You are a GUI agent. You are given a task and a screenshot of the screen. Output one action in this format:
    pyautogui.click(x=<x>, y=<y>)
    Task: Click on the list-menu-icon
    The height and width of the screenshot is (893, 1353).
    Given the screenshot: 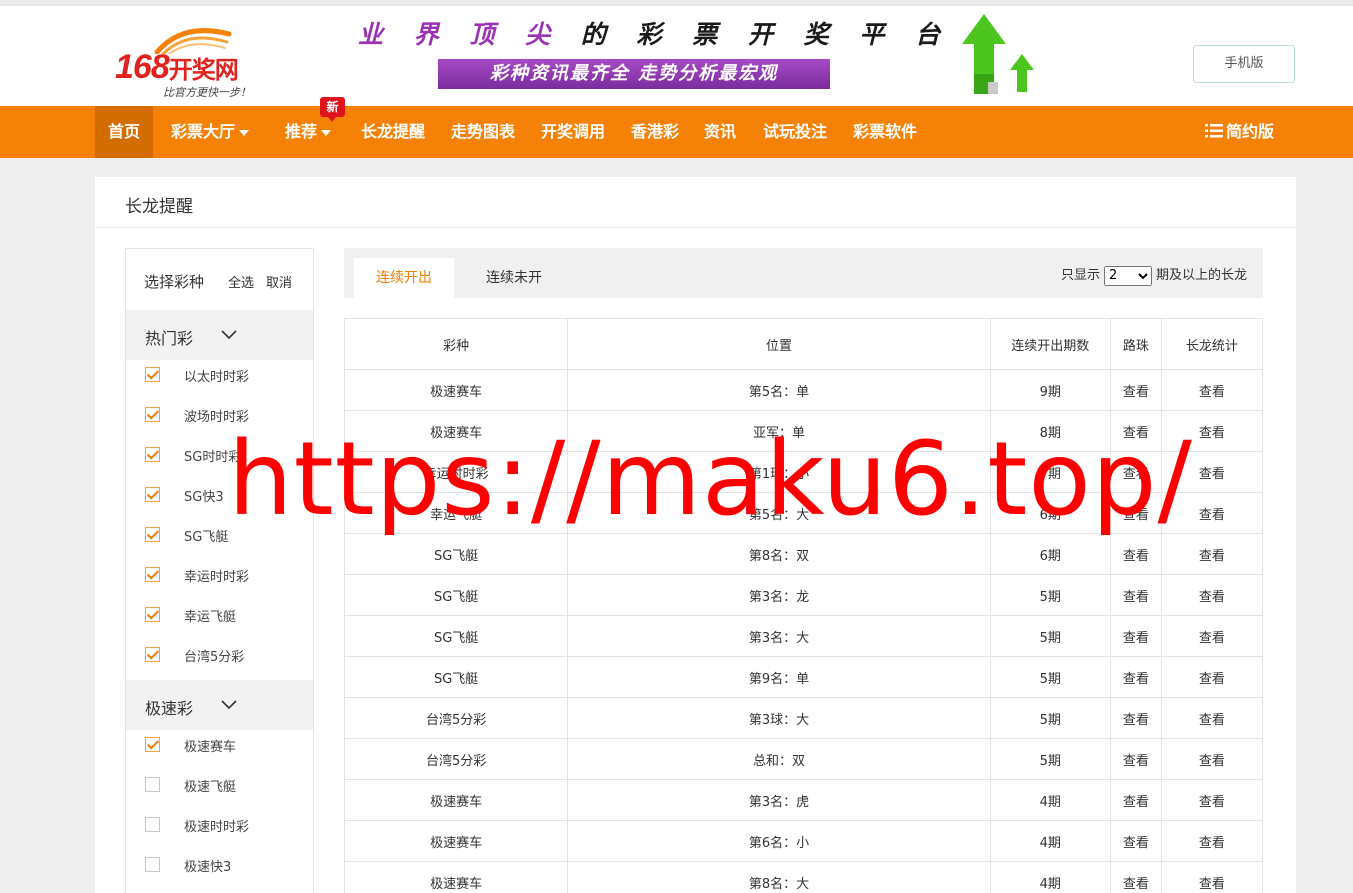 What is the action you would take?
    pyautogui.click(x=1214, y=131)
    